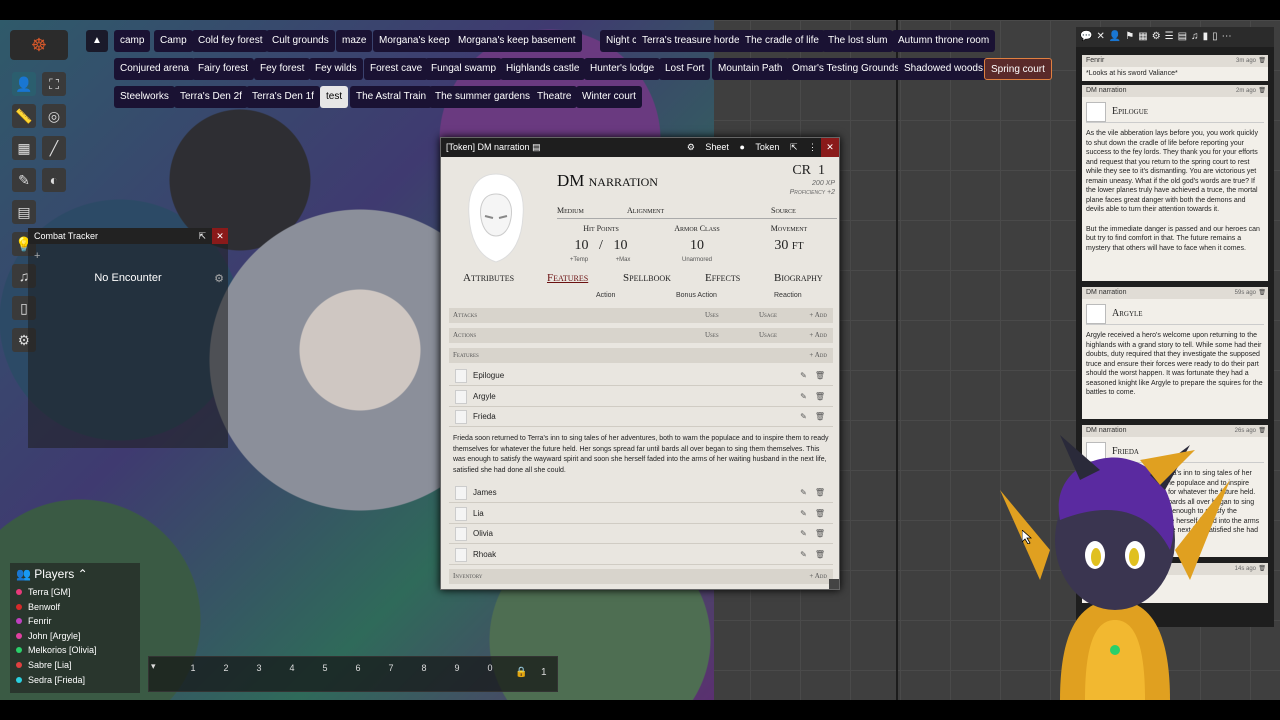  What do you see at coordinates (812, 147) in the screenshot?
I see `more-options-icon: ⋮` at bounding box center [812, 147].